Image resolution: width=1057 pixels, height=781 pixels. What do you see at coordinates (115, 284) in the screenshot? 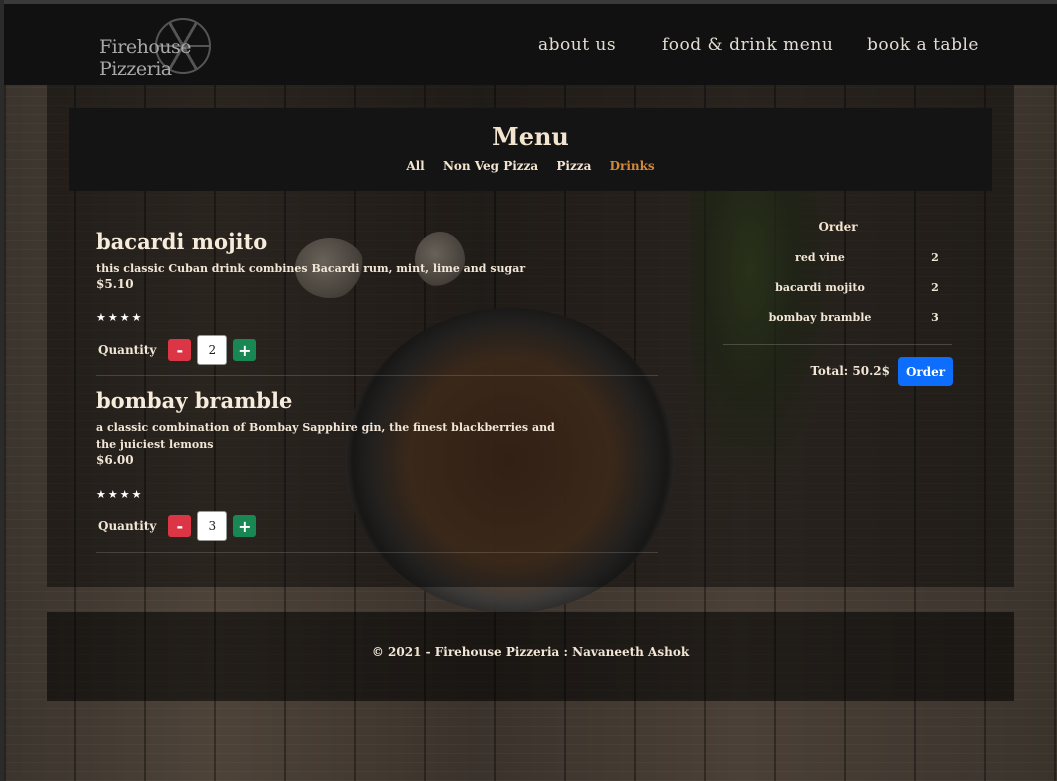
I see `item-price: $5.10` at bounding box center [115, 284].